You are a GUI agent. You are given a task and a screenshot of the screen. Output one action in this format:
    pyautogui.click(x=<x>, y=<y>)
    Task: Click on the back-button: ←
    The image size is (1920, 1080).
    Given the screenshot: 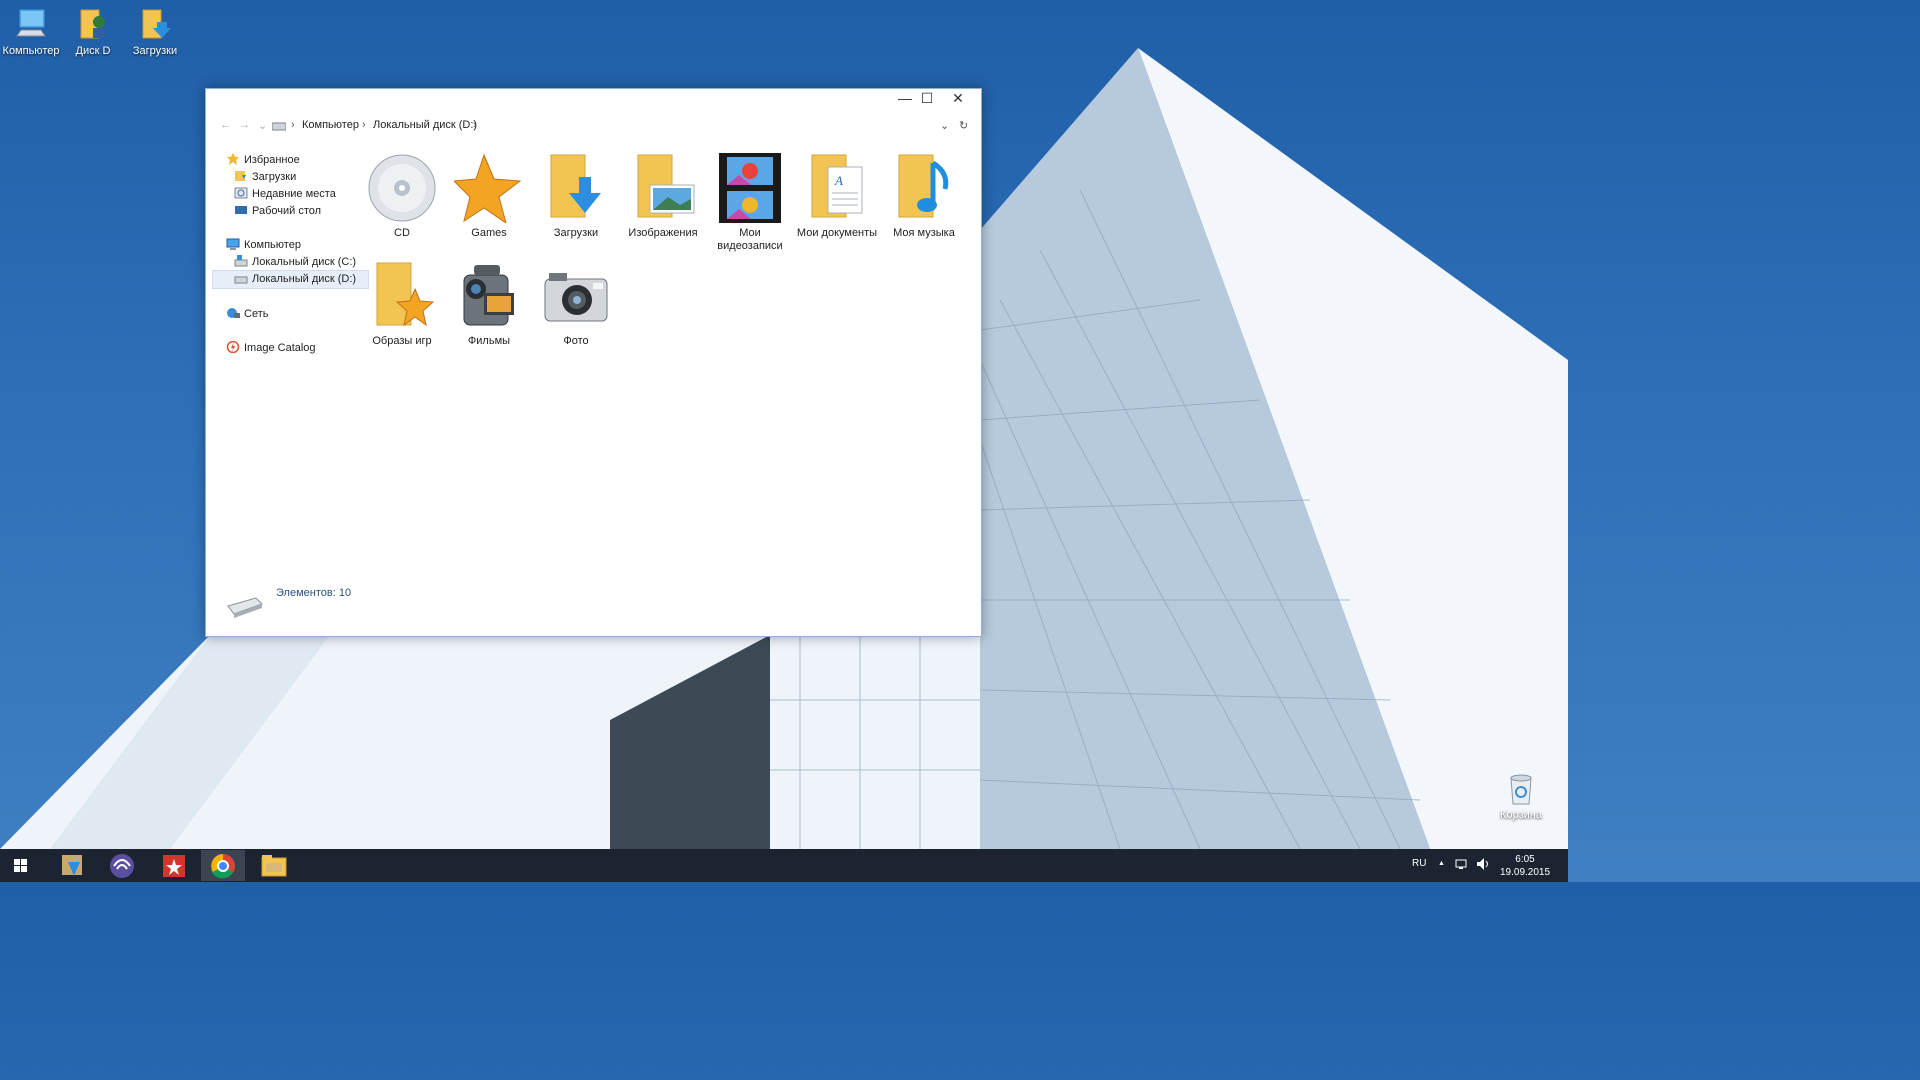 What is the action you would take?
    pyautogui.click(x=225, y=125)
    